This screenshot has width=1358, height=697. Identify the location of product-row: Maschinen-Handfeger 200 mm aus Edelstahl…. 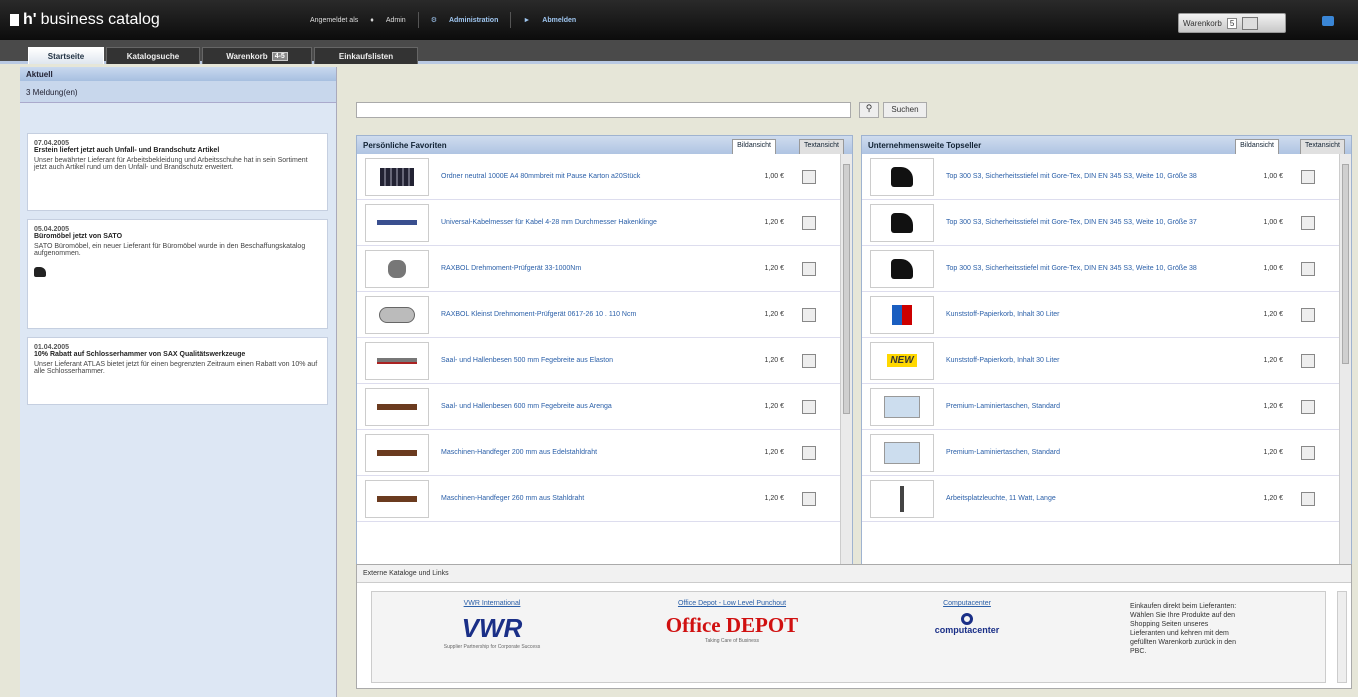
(598, 453).